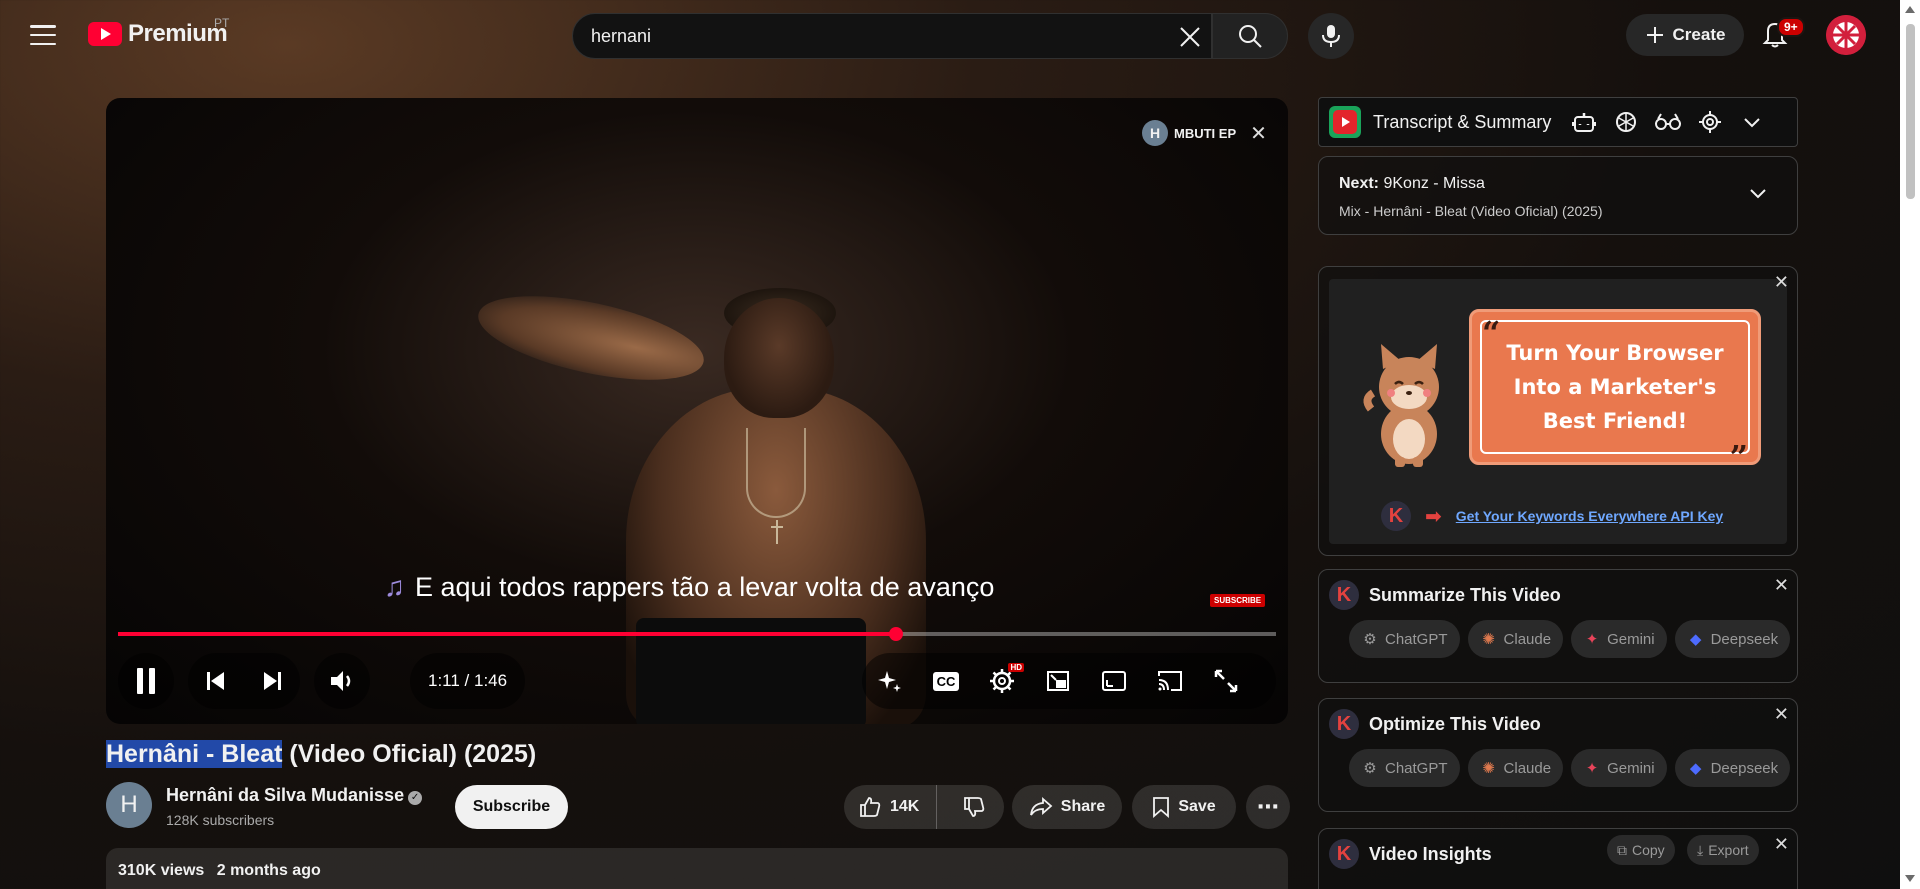 The image size is (1920, 889). I want to click on captions-button: CC, so click(946, 681).